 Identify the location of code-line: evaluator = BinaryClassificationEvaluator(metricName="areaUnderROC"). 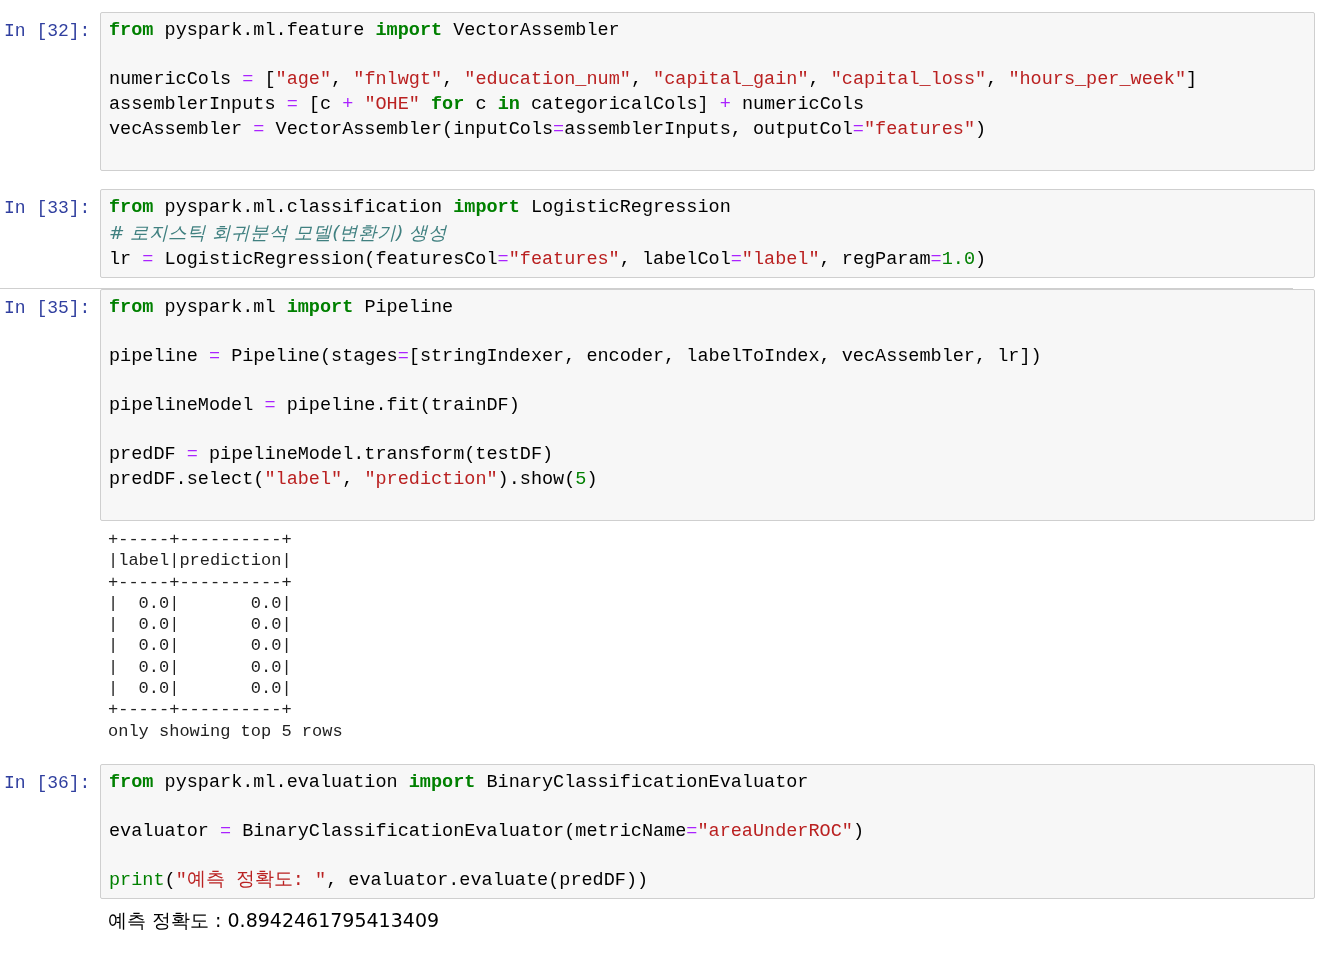
(486, 831).